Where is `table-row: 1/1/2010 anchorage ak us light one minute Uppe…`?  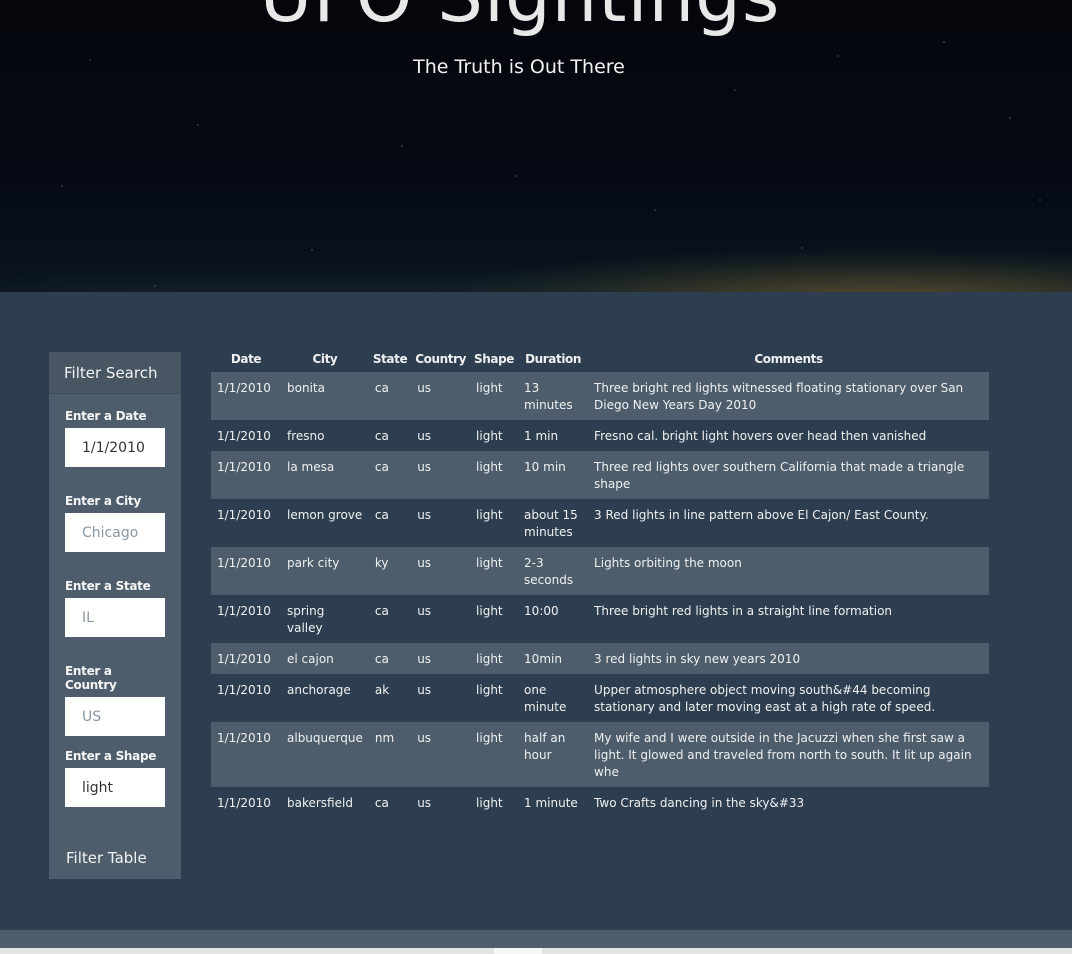 table-row: 1/1/2010 anchorage ak us light one minute Uppe… is located at coordinates (600, 698).